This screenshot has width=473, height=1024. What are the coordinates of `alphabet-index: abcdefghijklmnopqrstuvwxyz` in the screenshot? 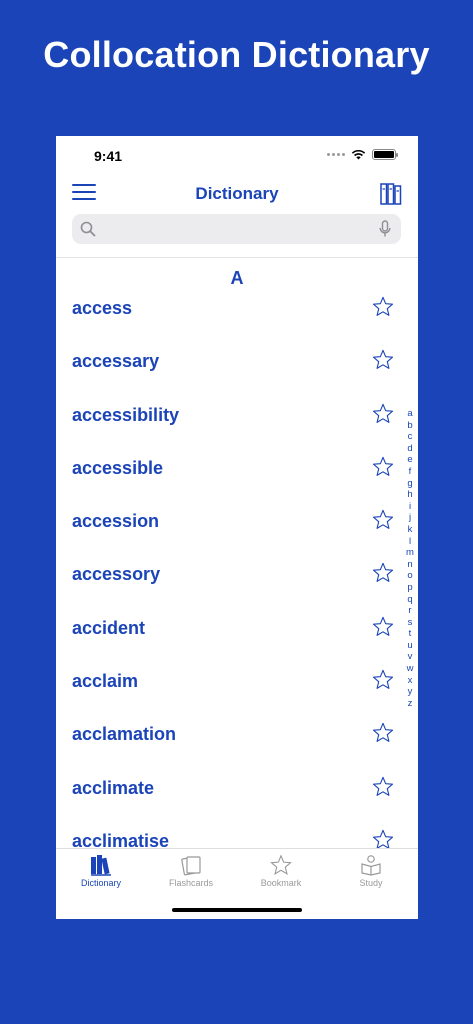 It's located at (410, 558).